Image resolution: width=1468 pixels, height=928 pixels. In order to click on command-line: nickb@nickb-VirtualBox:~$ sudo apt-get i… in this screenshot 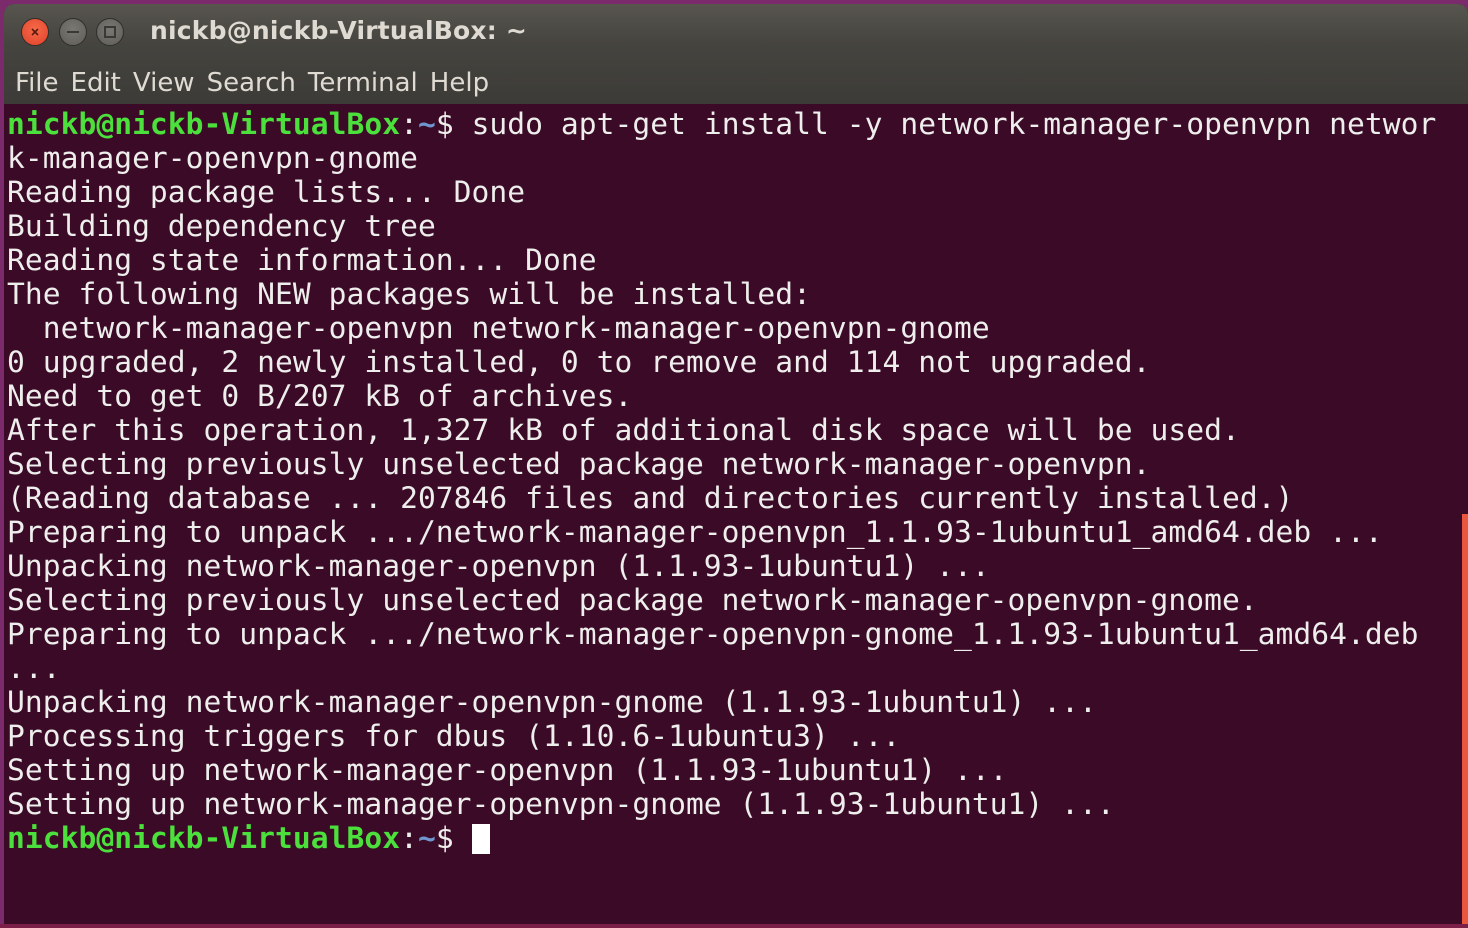, I will do `click(734, 124)`.